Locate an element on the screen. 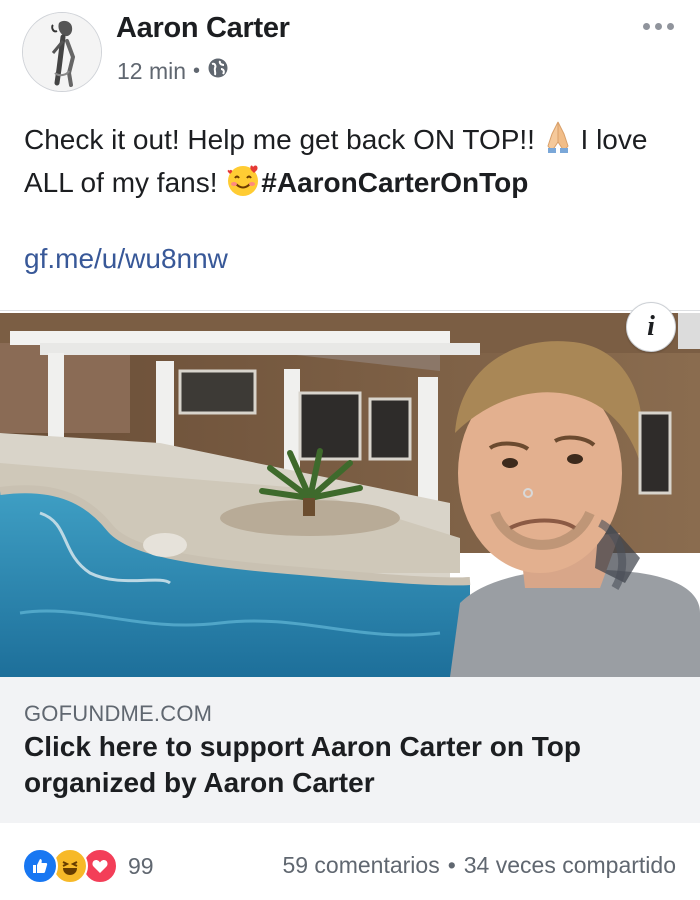 This screenshot has height=900, width=700. ad-info-button: i is located at coordinates (651, 327).